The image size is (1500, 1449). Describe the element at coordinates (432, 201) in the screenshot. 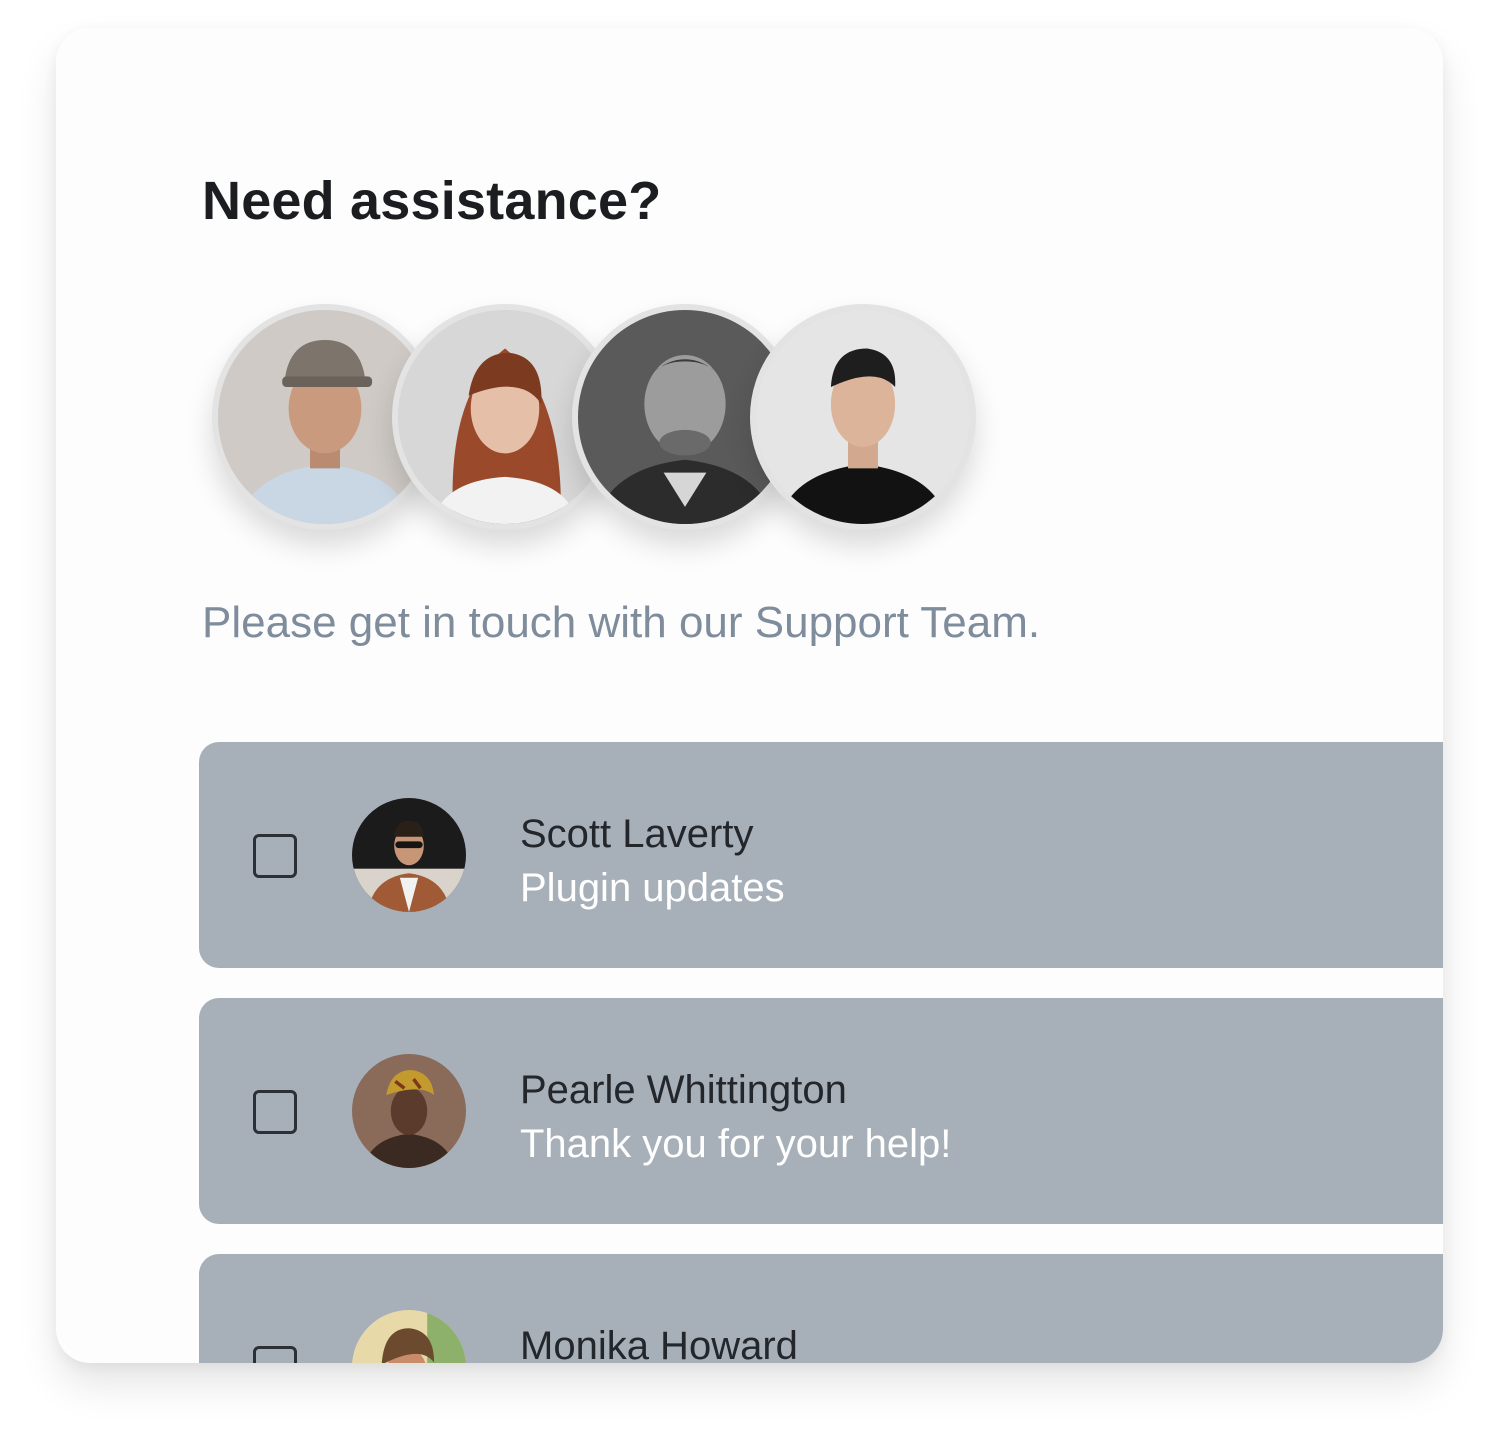

I see `page-title: Need assistance?` at that location.